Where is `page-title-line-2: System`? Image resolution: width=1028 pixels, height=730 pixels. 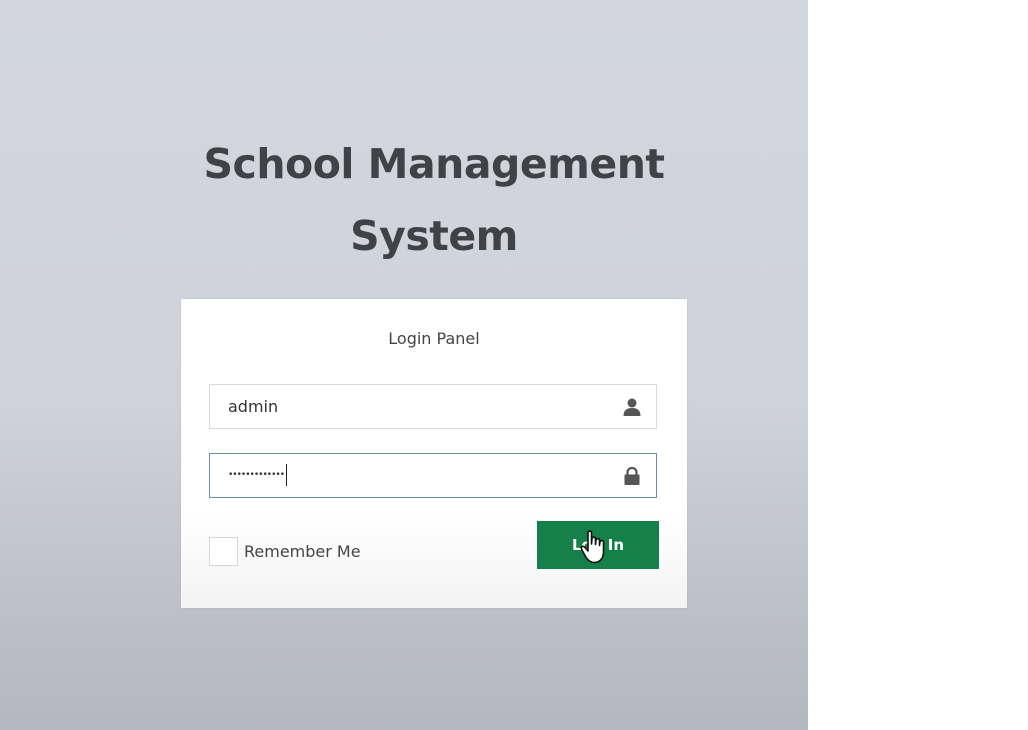 page-title-line-2: System is located at coordinates (434, 236).